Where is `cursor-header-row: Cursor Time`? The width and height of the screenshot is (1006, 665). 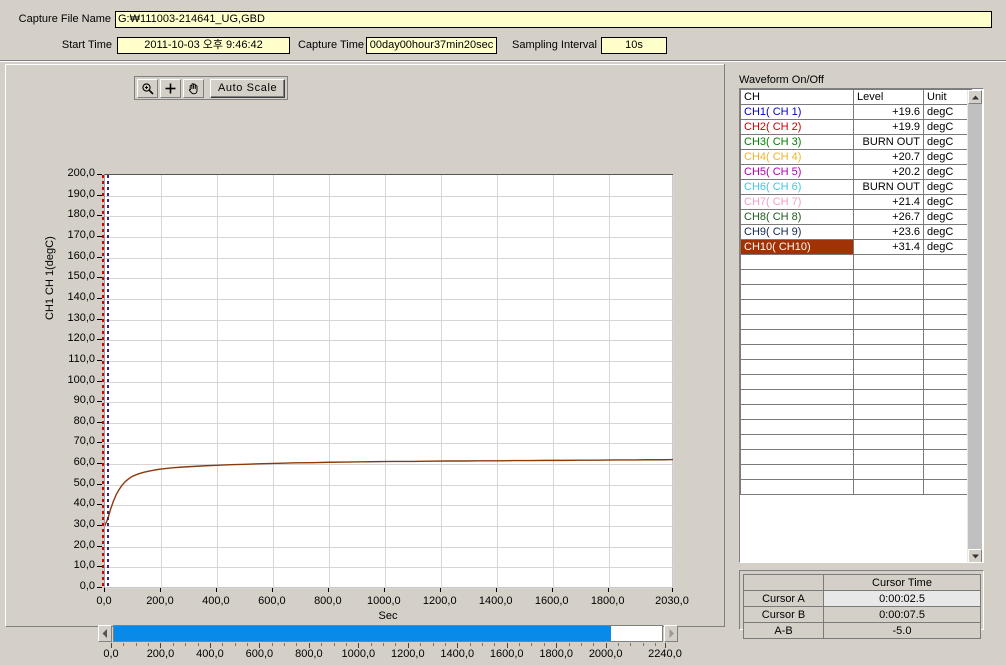
cursor-header-row: Cursor Time is located at coordinates (862, 582).